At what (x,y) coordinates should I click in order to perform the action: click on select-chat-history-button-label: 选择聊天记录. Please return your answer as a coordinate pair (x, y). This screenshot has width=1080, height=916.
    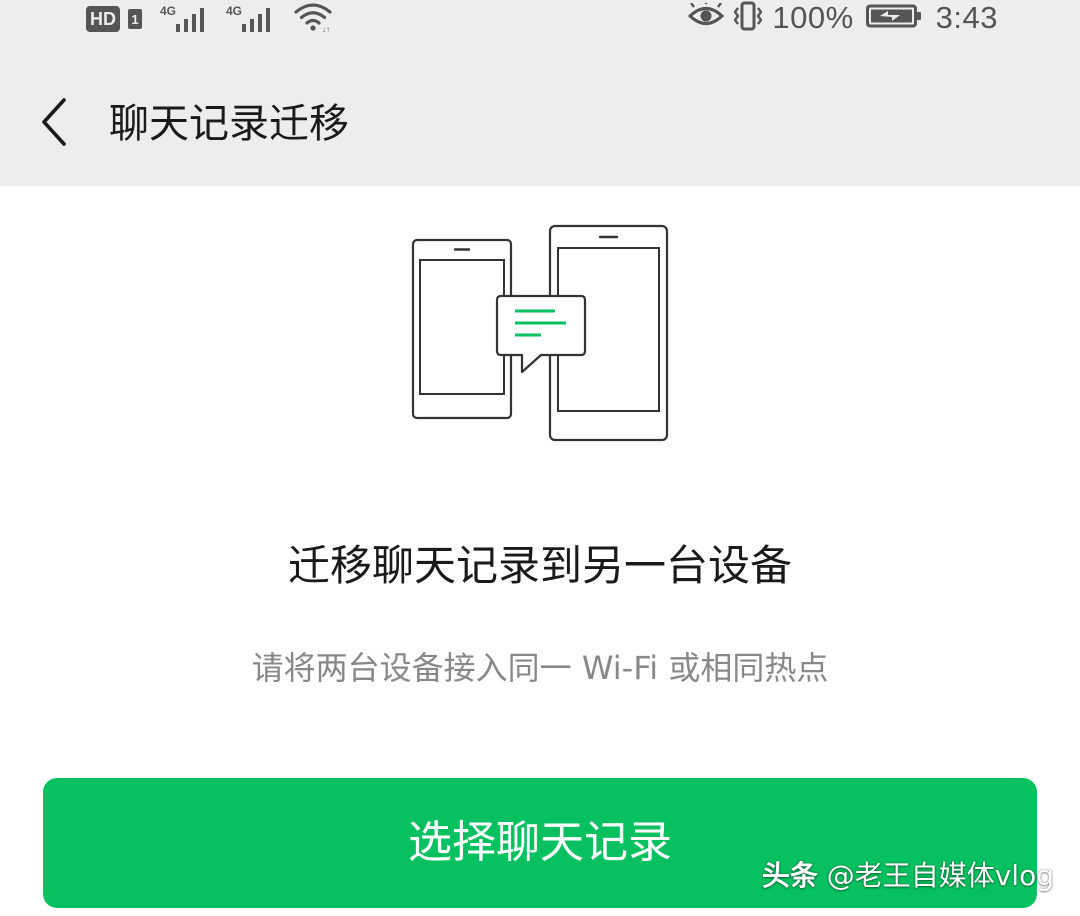
    Looking at the image, I should click on (540, 842).